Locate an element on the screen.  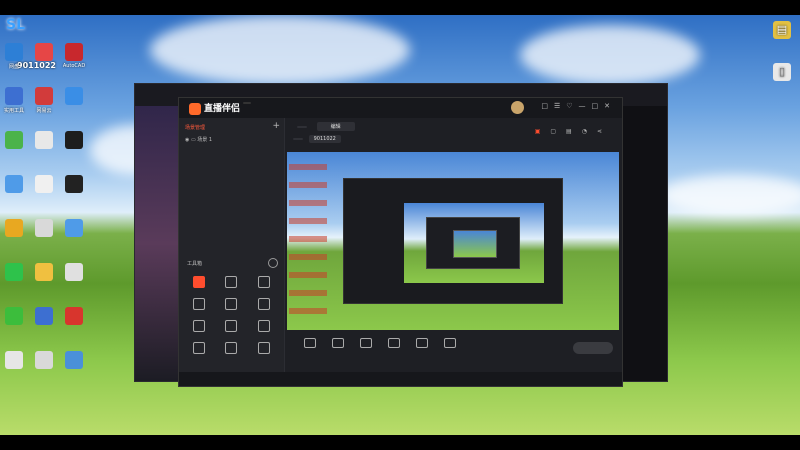
plus-icon is located at coordinates (14, 140).